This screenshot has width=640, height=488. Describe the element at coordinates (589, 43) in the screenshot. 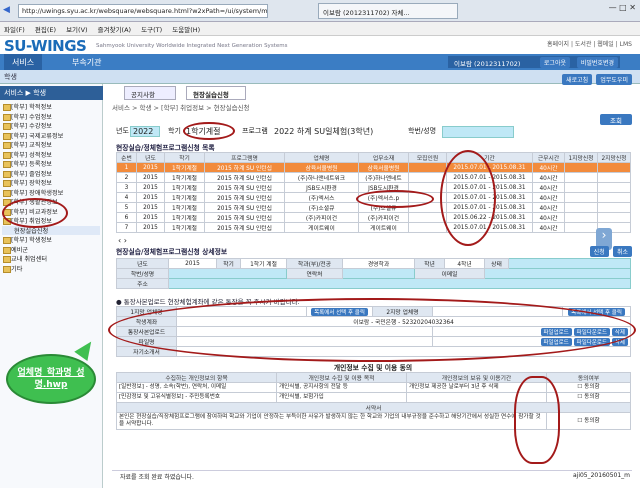

I see `top-links: 홈페이지 | 도서관 | 웹메일 | LMS` at that location.